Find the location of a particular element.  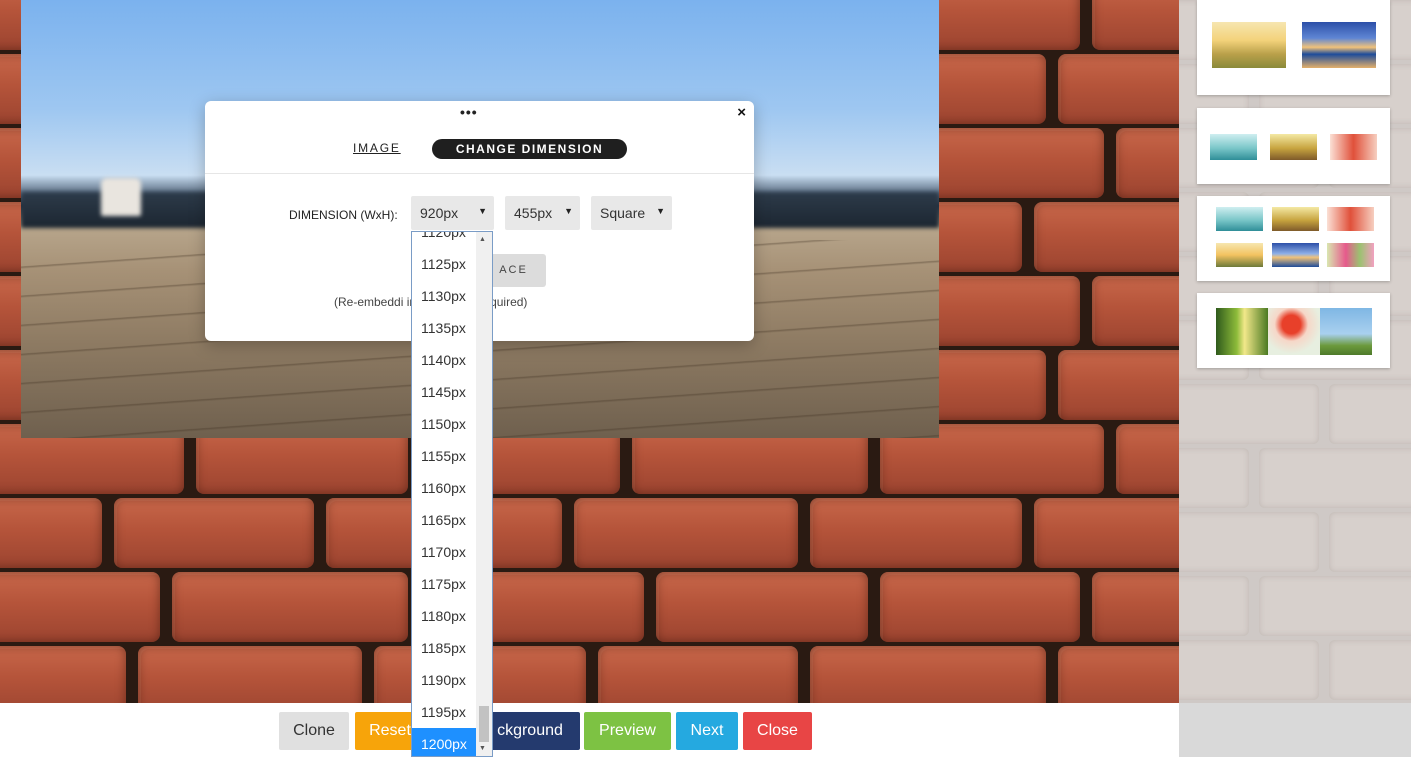

width-option: 1150px is located at coordinates (444, 424).